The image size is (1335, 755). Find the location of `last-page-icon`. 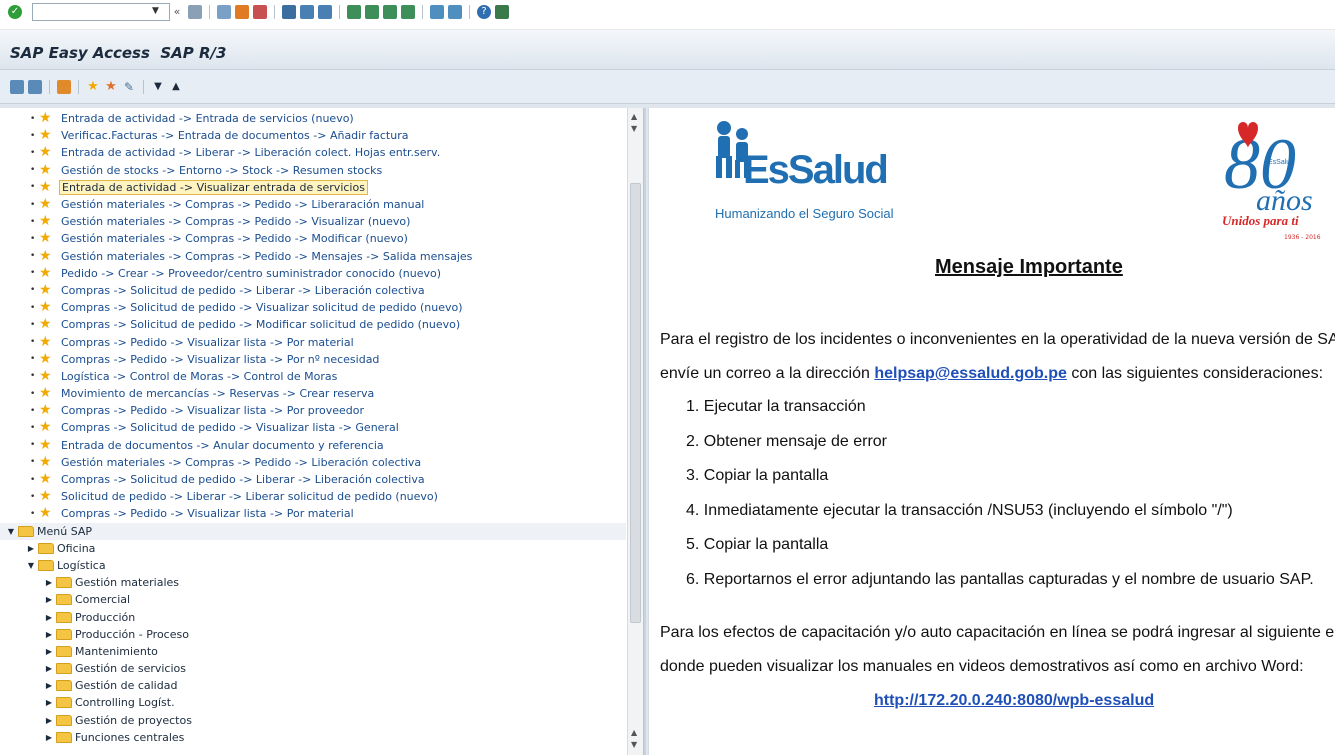

last-page-icon is located at coordinates (408, 12).